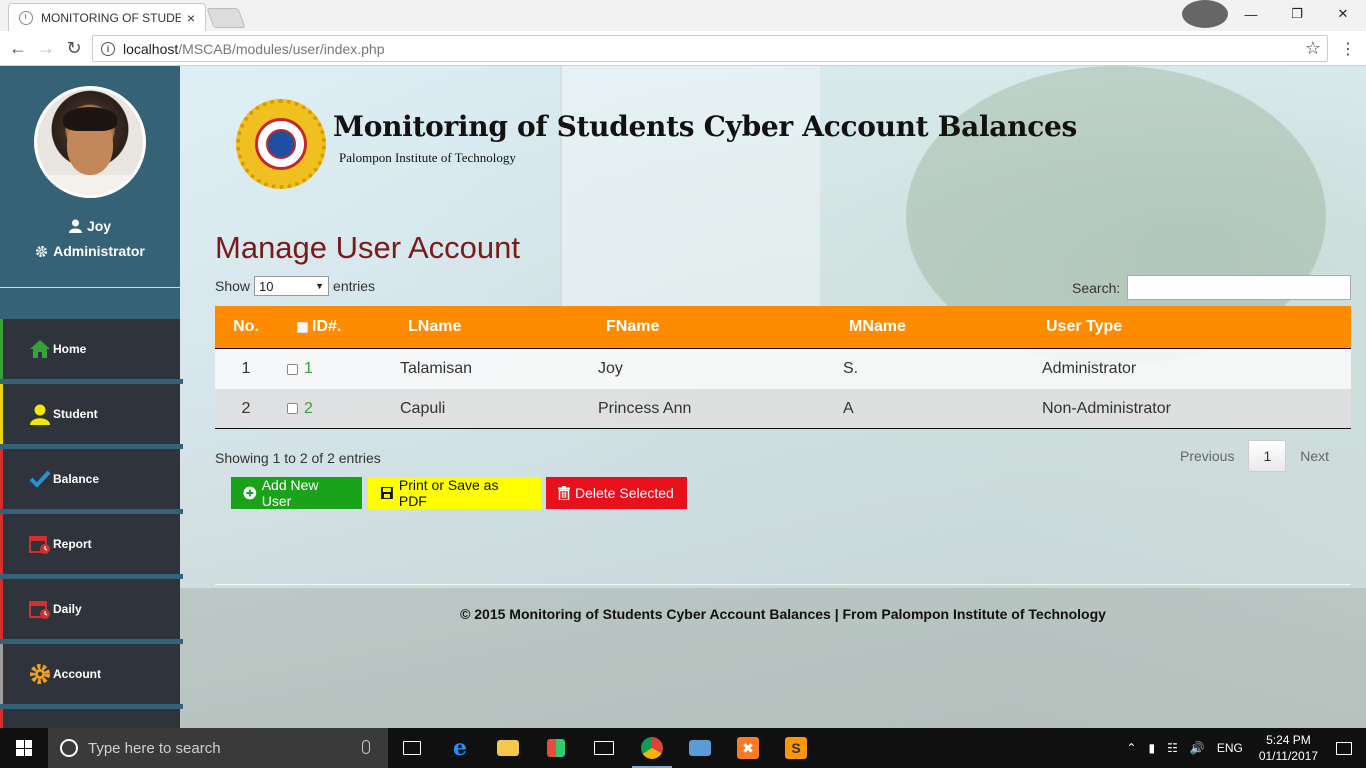 Image resolution: width=1366 pixels, height=768 pixels. I want to click on sidebar-item-label: Home, so click(70, 349).